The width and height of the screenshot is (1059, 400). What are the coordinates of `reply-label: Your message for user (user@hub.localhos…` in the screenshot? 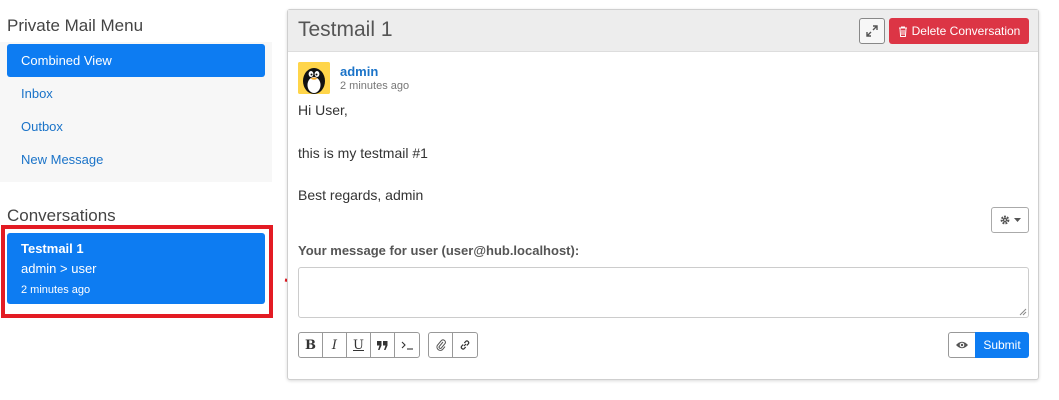 It's located at (439, 250).